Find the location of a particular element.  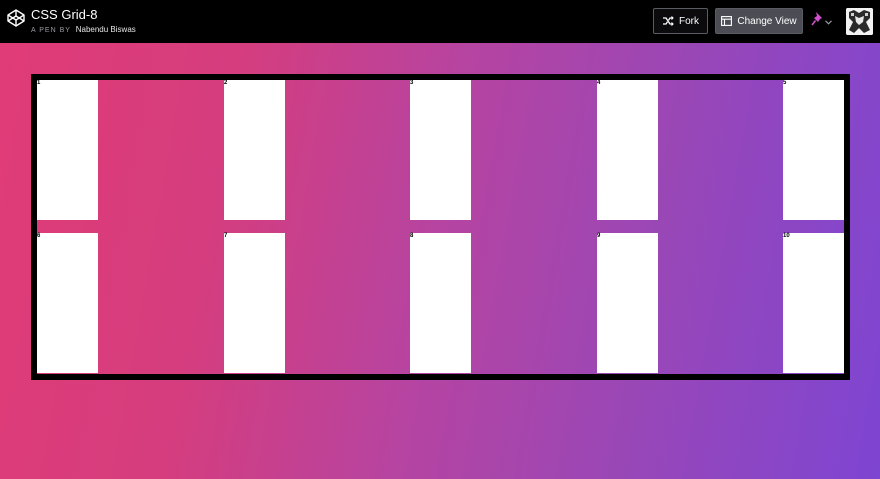

grid-item: 6 is located at coordinates (67, 303).